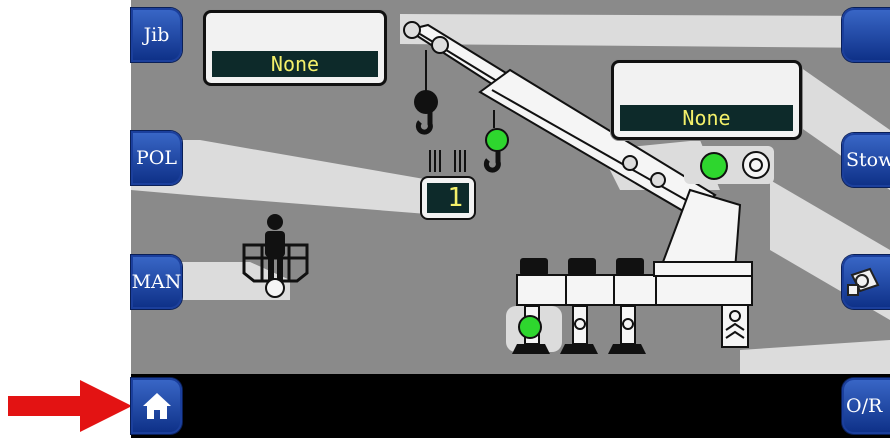  Describe the element at coordinates (156, 158) in the screenshot. I see `pol-button: POL` at that location.